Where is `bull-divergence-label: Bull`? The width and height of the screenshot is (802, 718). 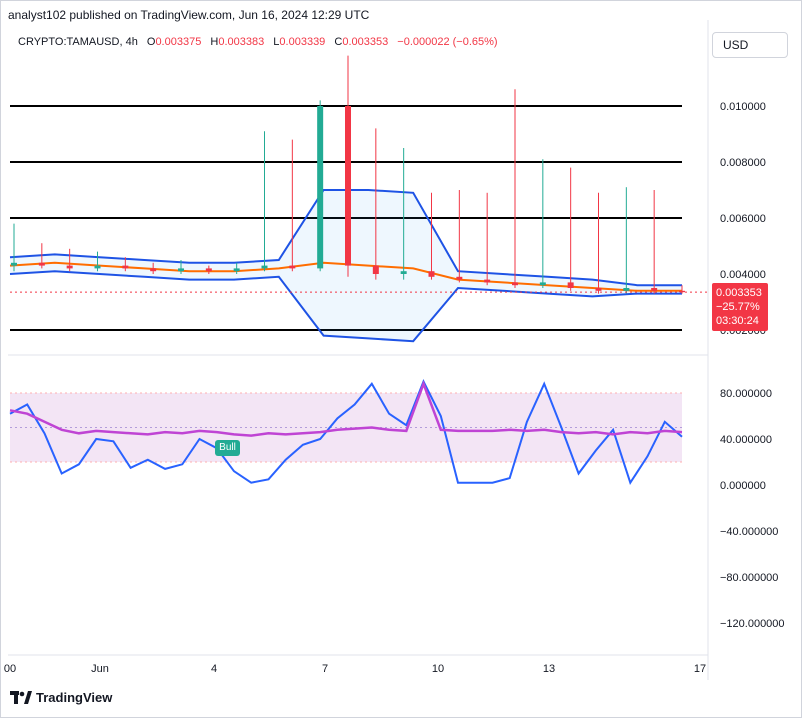 bull-divergence-label: Bull is located at coordinates (227, 448).